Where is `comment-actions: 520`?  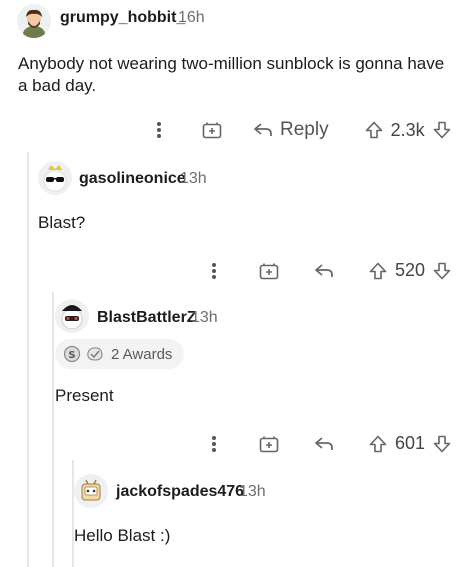
comment-actions: 520 is located at coordinates (328, 270).